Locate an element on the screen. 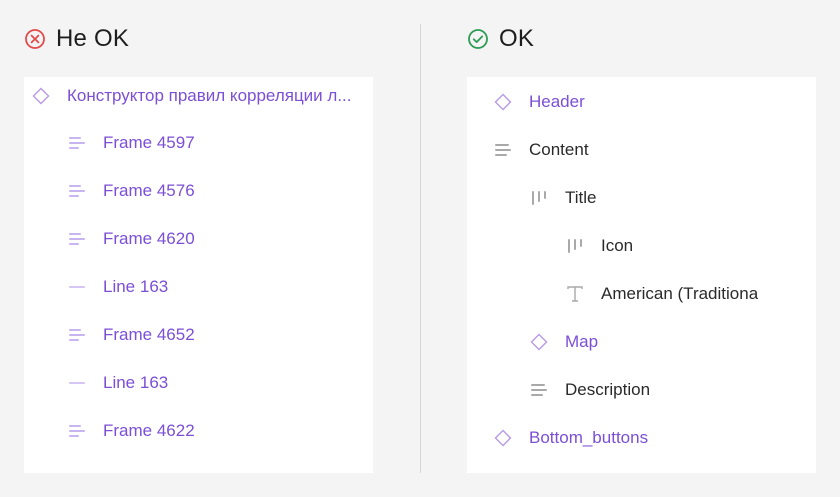 The image size is (840, 497). layer-label: Header is located at coordinates (557, 101).